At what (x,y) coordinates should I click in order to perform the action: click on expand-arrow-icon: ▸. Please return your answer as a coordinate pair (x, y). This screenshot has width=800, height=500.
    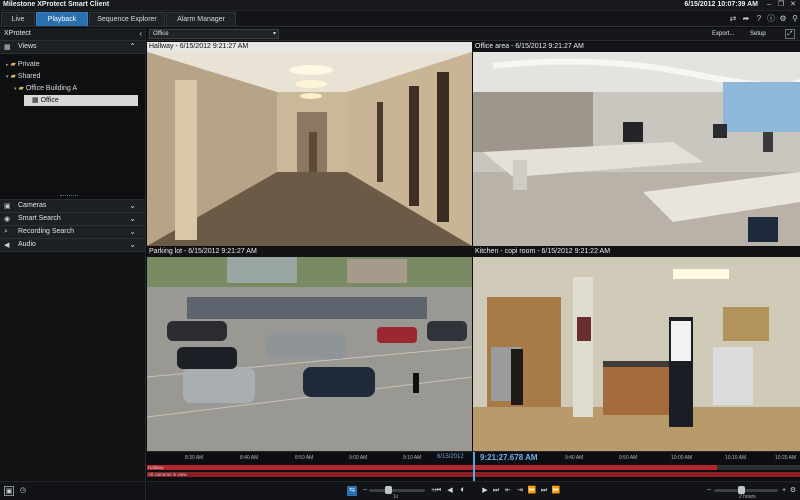
    Looking at the image, I should click on (7, 65).